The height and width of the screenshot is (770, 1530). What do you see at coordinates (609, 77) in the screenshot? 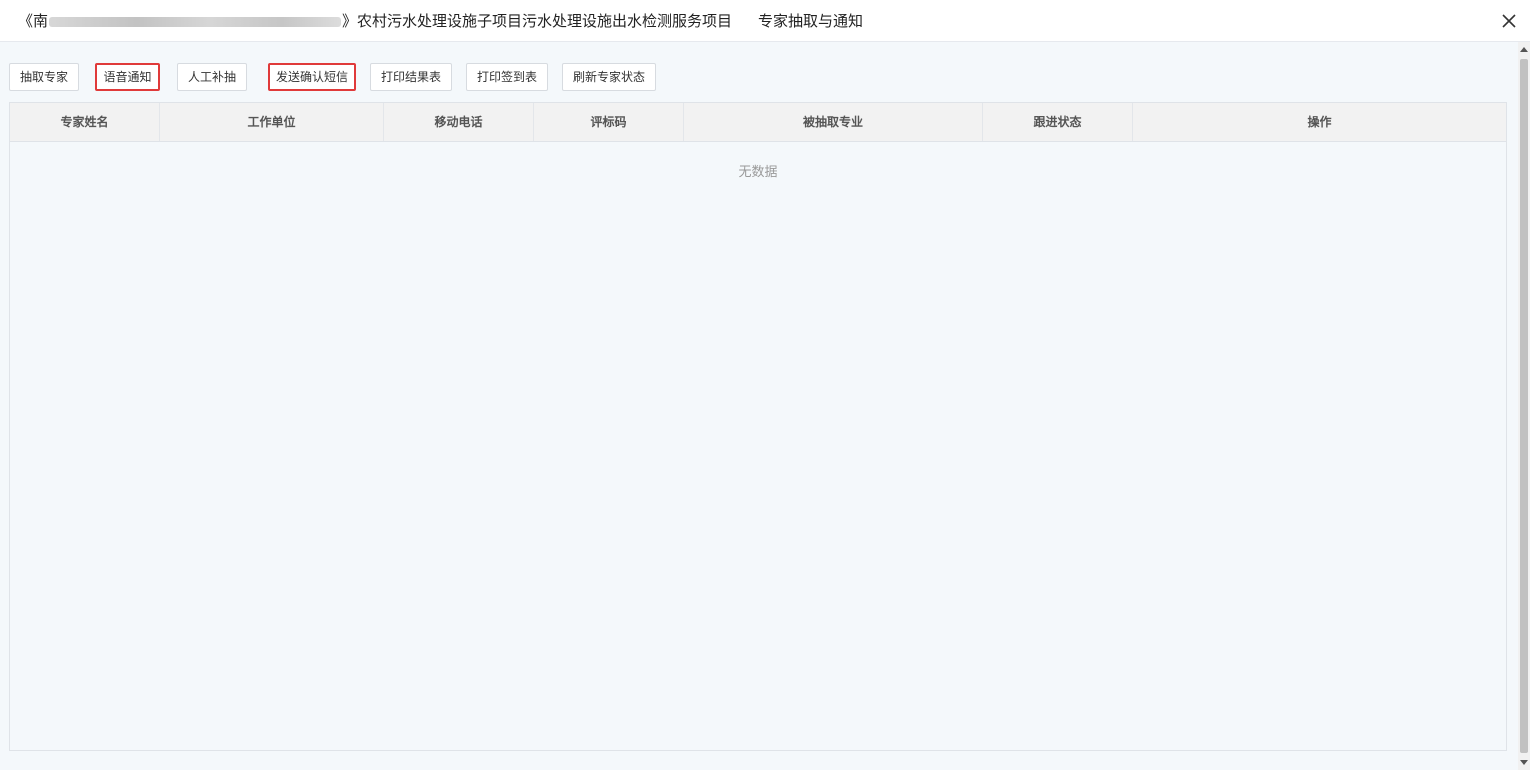
I see `refresh-status-button: 刷新专家状态` at bounding box center [609, 77].